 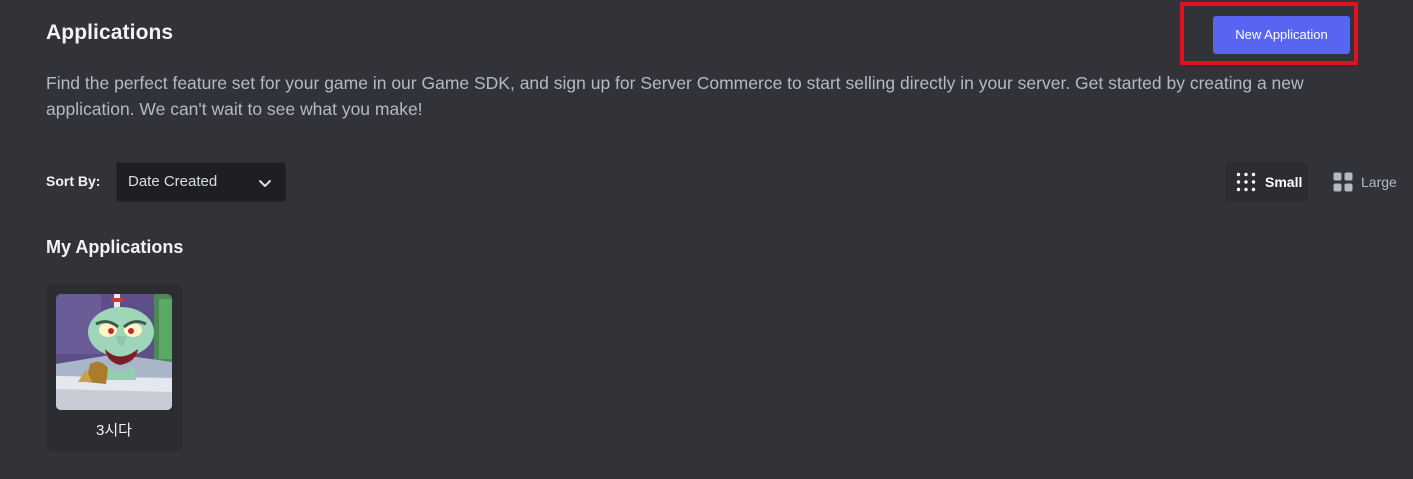 What do you see at coordinates (173, 181) in the screenshot?
I see `sort-by-value: Date Created` at bounding box center [173, 181].